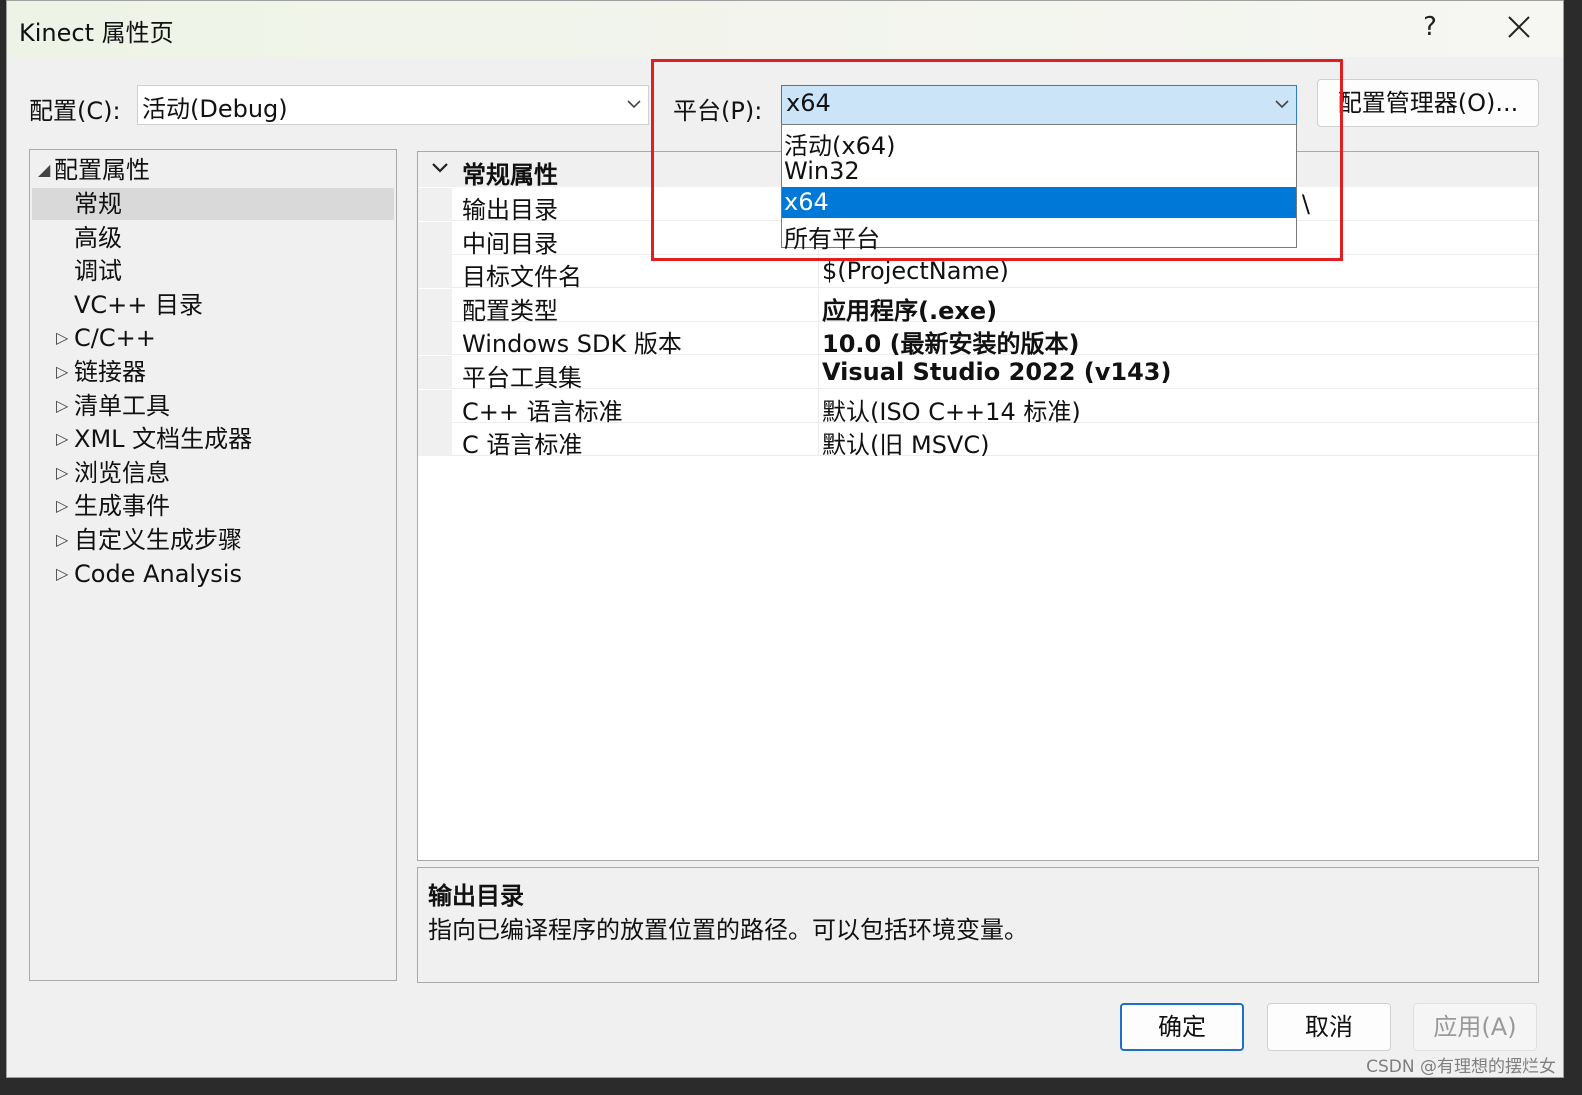 This screenshot has width=1582, height=1095. What do you see at coordinates (139, 305) in the screenshot?
I see `tree-item-label: VC++ 目录` at bounding box center [139, 305].